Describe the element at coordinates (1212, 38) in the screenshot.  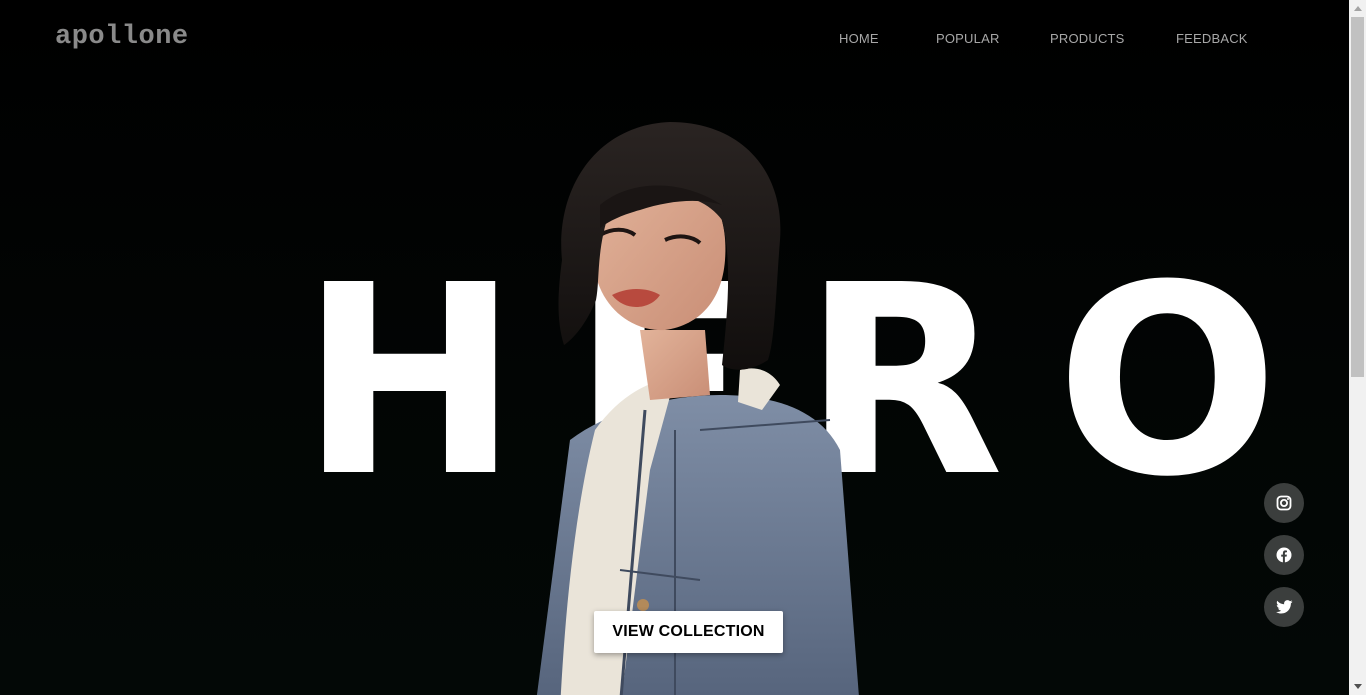
I see `nav-item-feedback: FEEDBACK` at that location.